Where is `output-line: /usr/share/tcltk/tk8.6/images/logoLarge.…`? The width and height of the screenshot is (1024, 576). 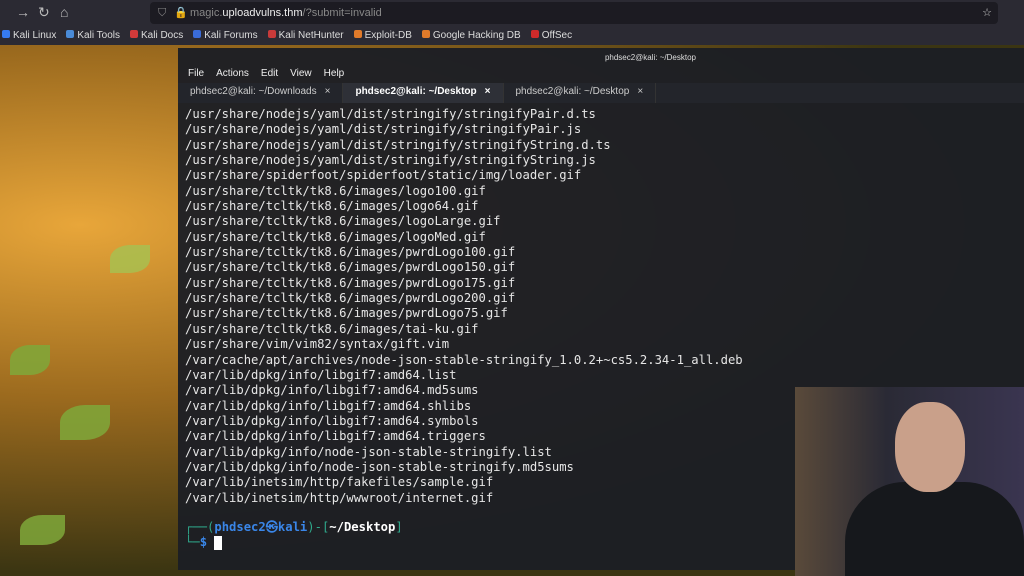
output-line: /usr/share/tcltk/tk8.6/images/logoLarge.… is located at coordinates (343, 221).